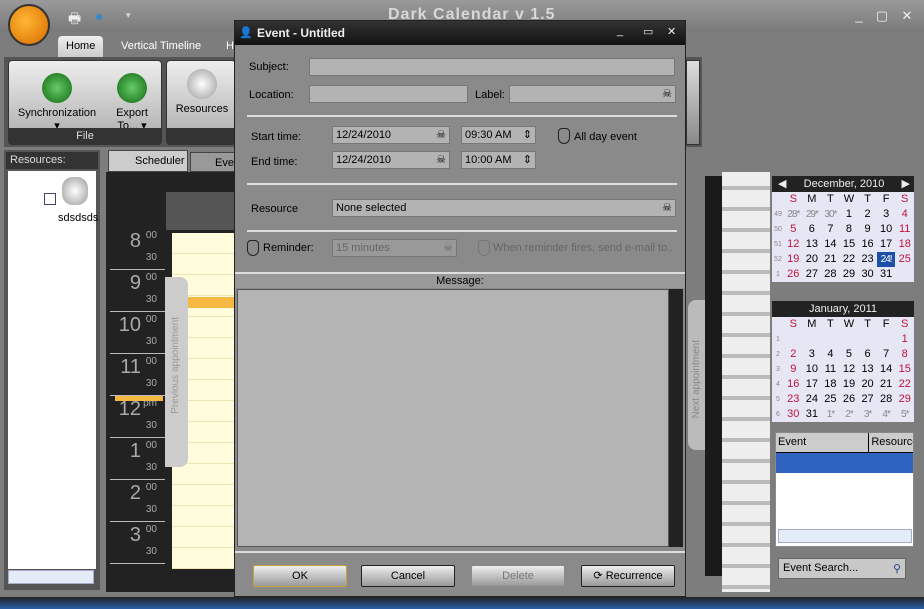 This screenshot has width=924, height=609. What do you see at coordinates (29, 25) in the screenshot?
I see `app-menu-pumpkin-icon` at bounding box center [29, 25].